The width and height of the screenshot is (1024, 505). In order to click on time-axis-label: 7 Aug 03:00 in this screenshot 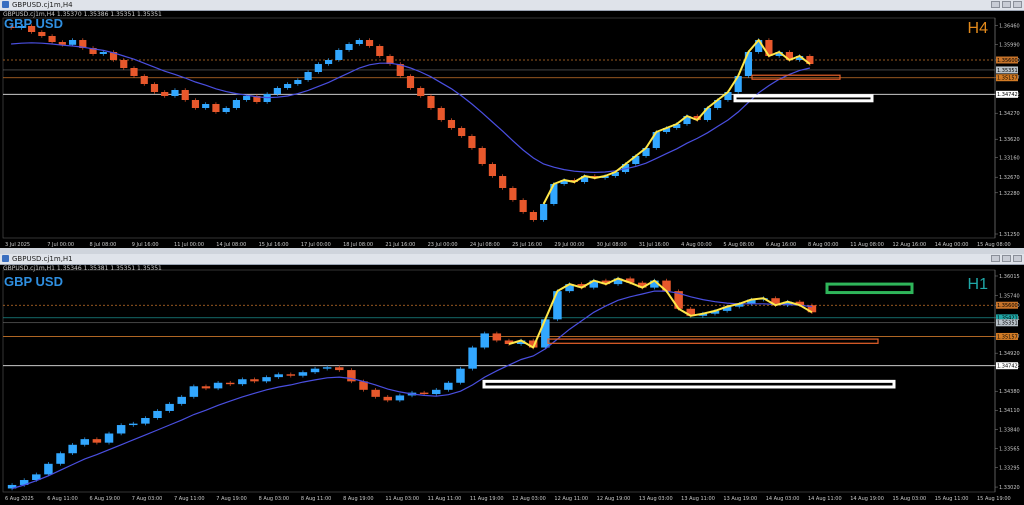, I will do `click(147, 499)`.